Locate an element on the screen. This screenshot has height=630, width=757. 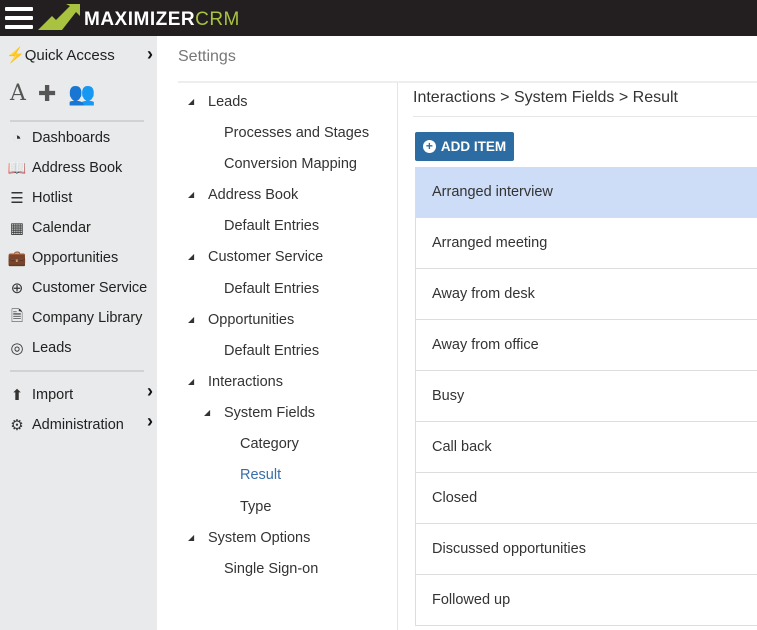
book-icon: 📖 is located at coordinates (17, 168).